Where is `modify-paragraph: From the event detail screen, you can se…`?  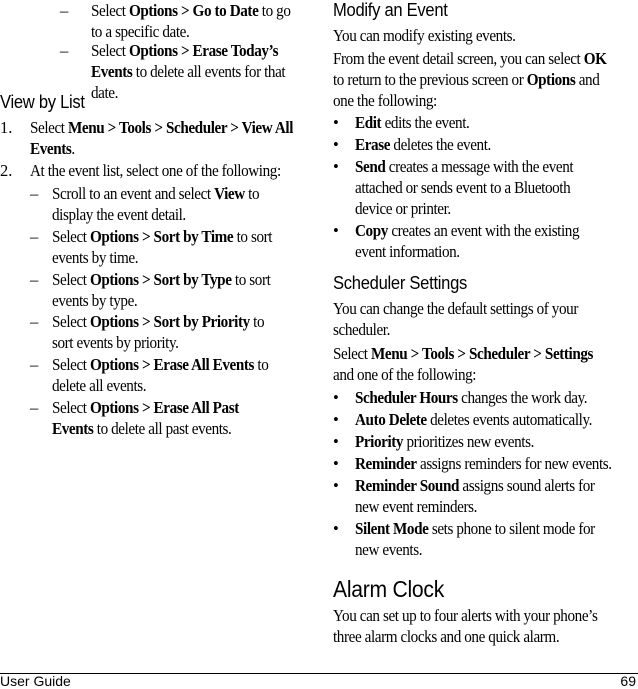
modify-paragraph: From the event detail screen, you can se… is located at coordinates (473, 79).